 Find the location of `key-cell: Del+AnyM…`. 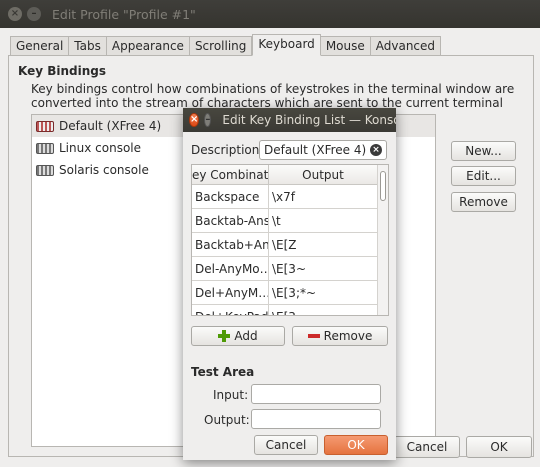

key-cell: Del+AnyM… is located at coordinates (230, 293).